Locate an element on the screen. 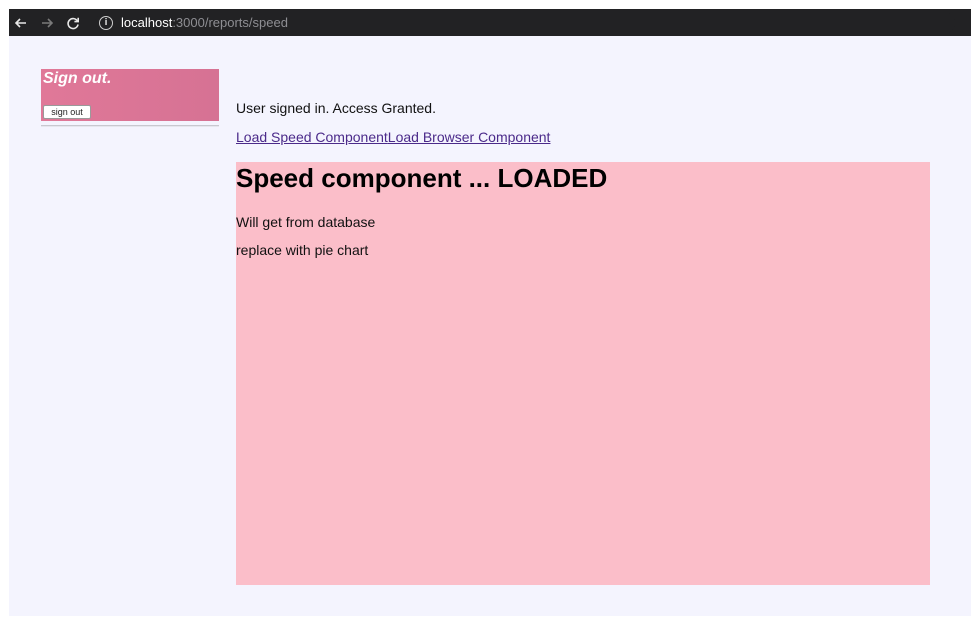 The width and height of the screenshot is (975, 618). load-speed-link: Load Speed Component is located at coordinates (312, 137).